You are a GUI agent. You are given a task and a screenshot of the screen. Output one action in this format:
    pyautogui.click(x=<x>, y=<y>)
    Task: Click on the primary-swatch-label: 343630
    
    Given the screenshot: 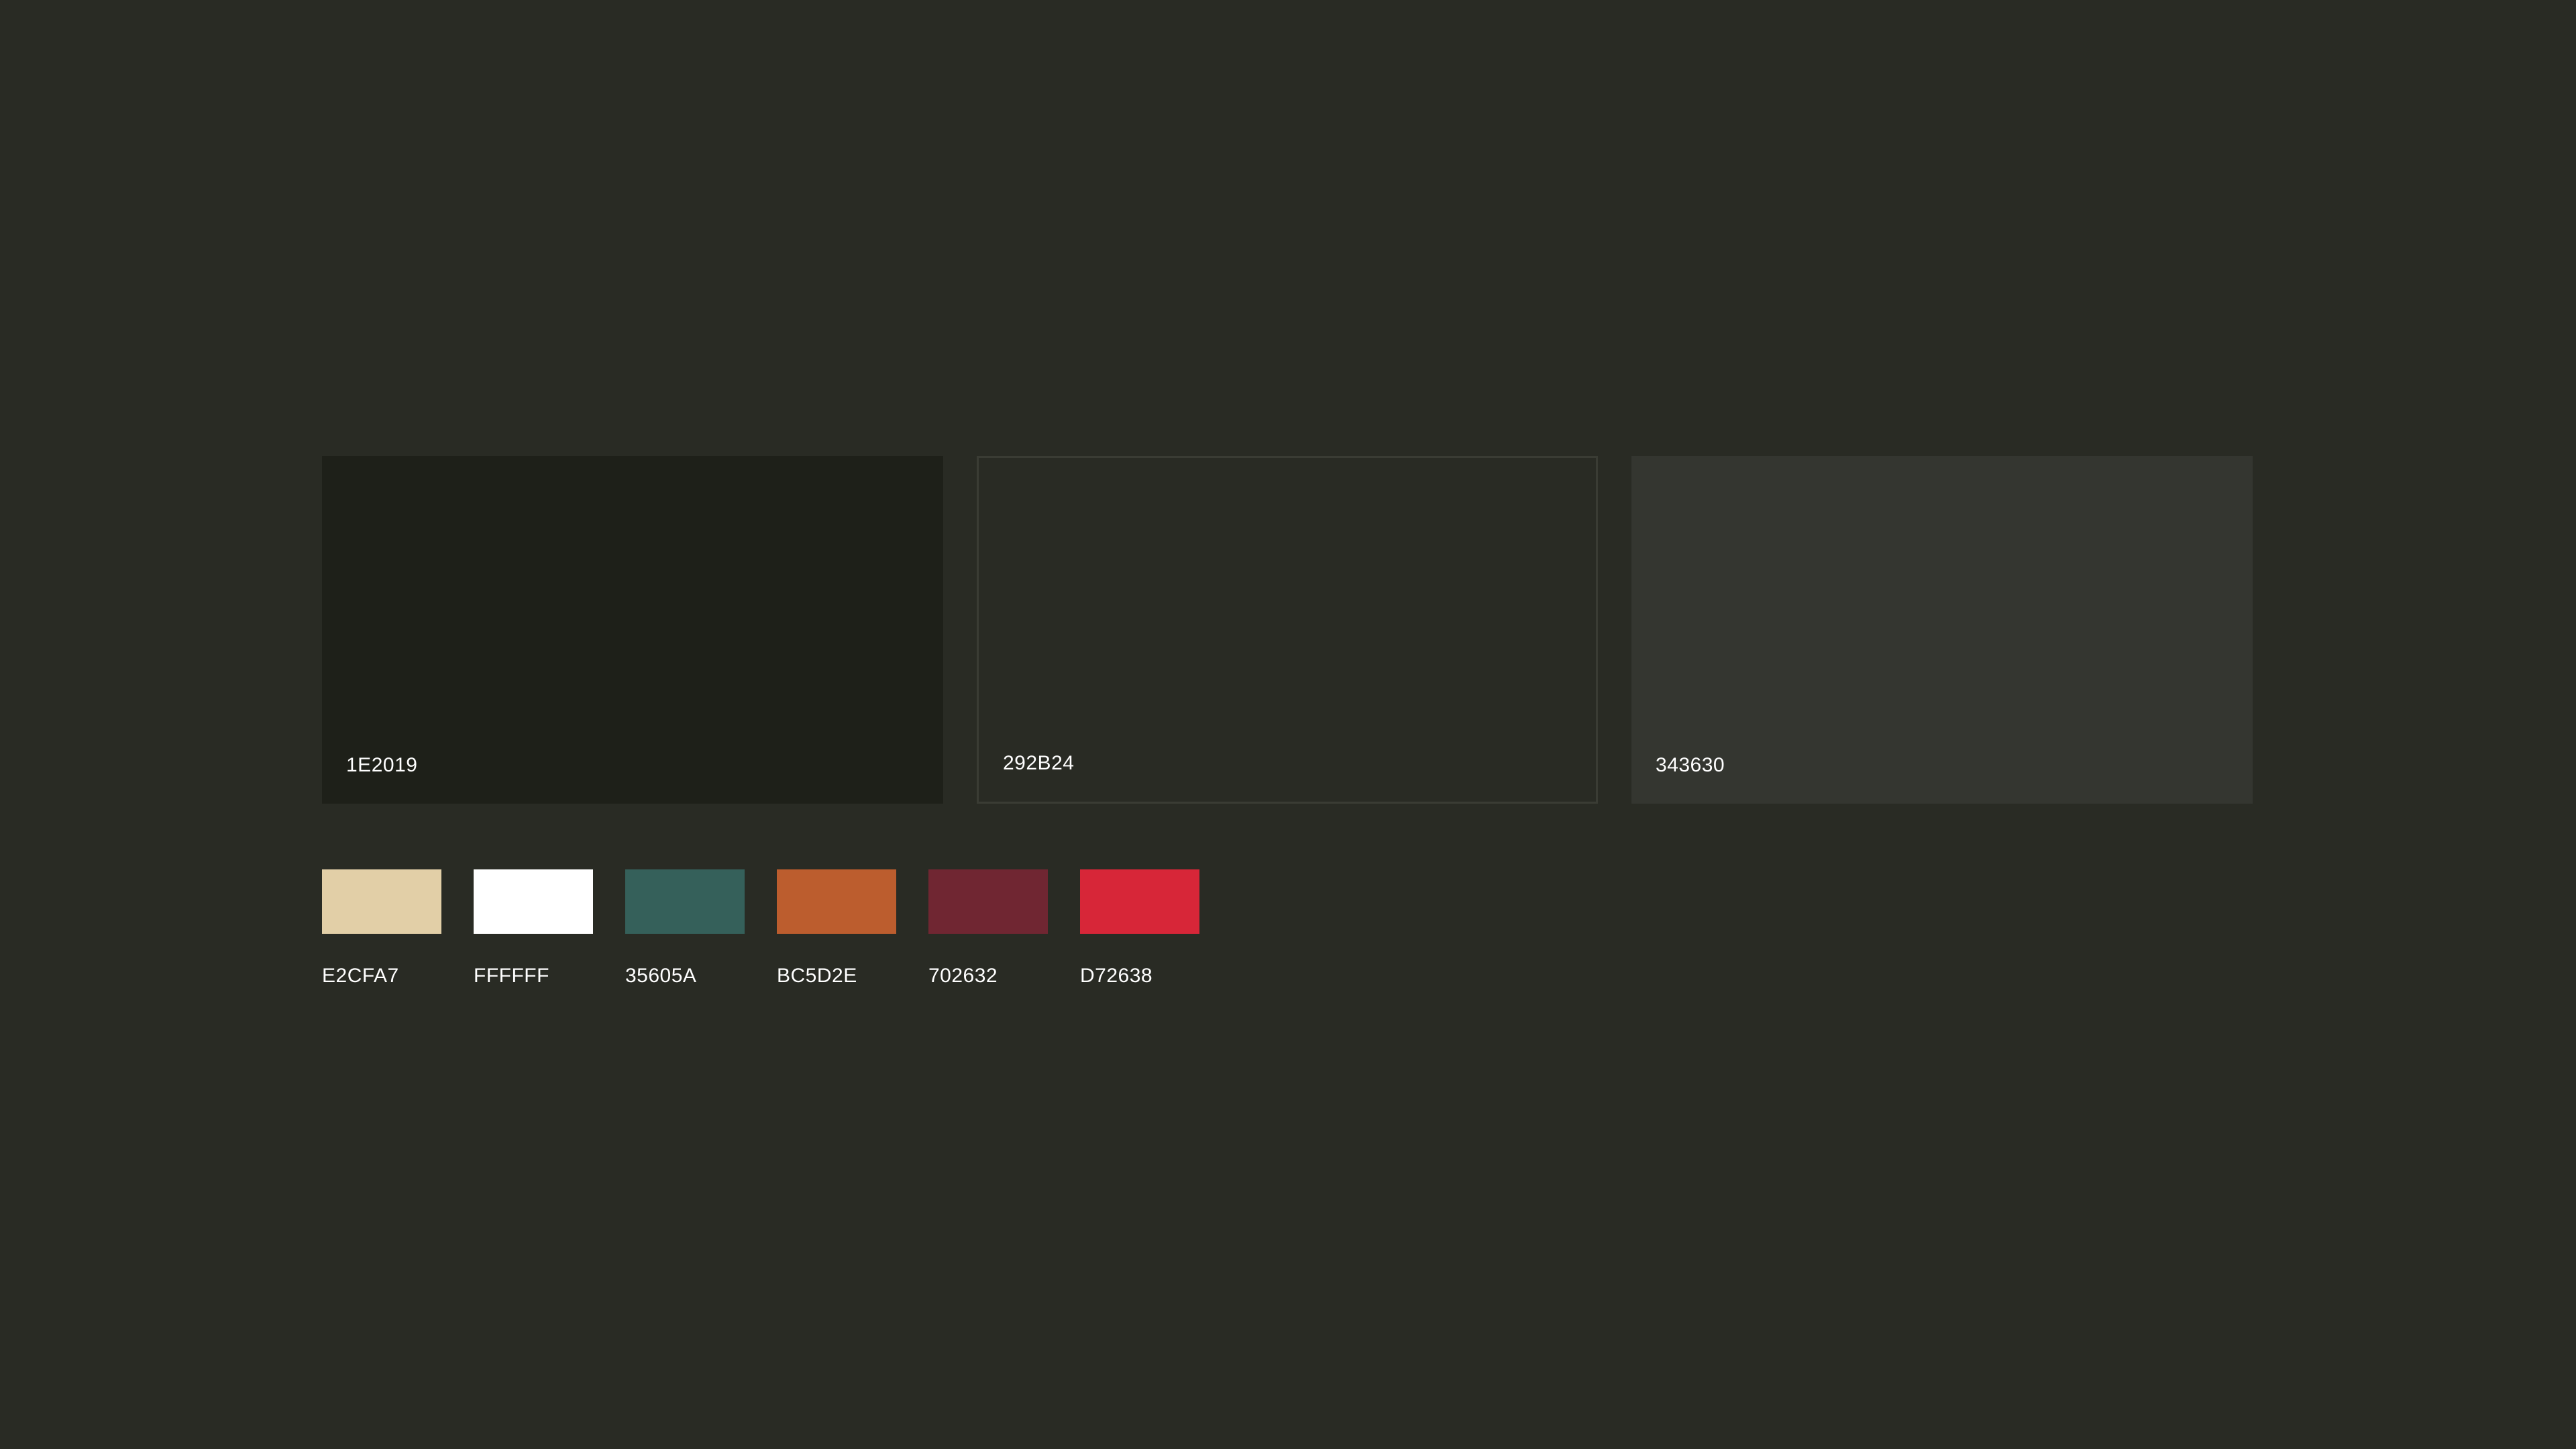 What is the action you would take?
    pyautogui.click(x=1690, y=765)
    